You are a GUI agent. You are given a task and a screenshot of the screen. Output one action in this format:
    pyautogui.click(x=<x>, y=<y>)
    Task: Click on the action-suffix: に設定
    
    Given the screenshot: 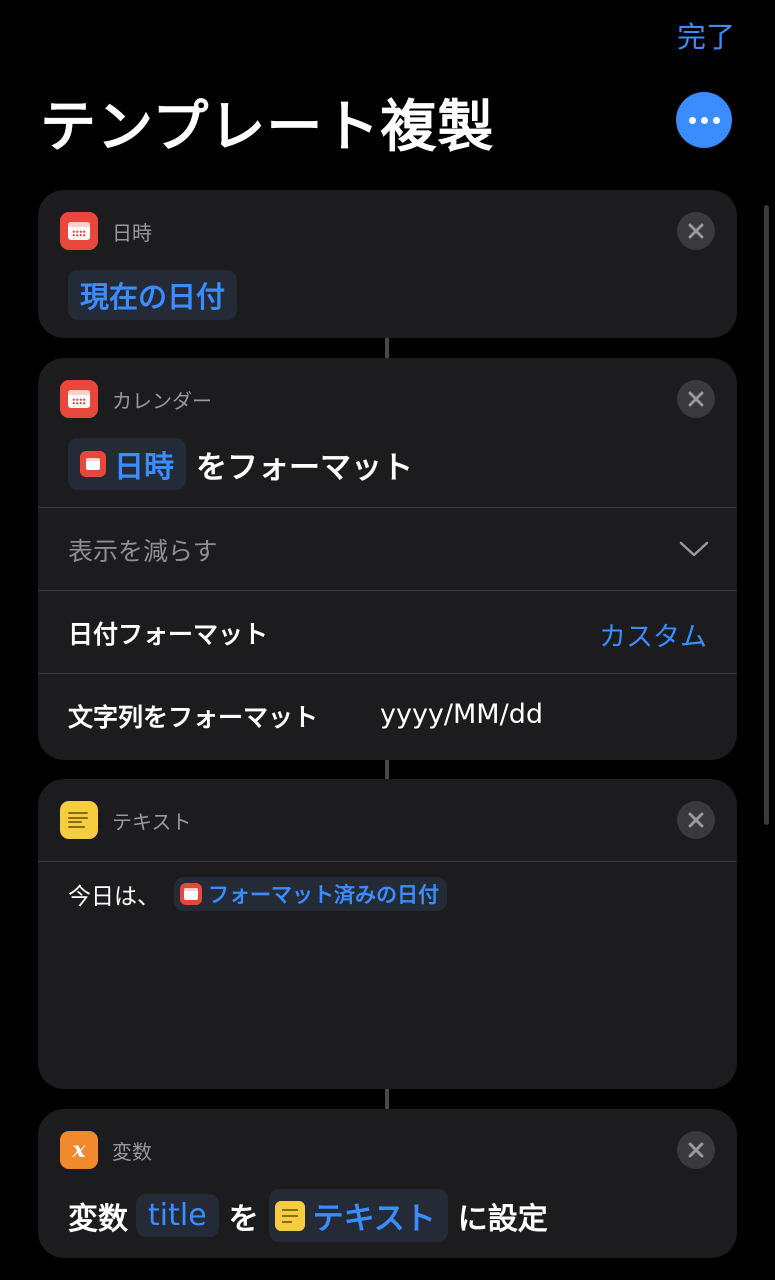 What is the action you would take?
    pyautogui.click(x=502, y=1219)
    